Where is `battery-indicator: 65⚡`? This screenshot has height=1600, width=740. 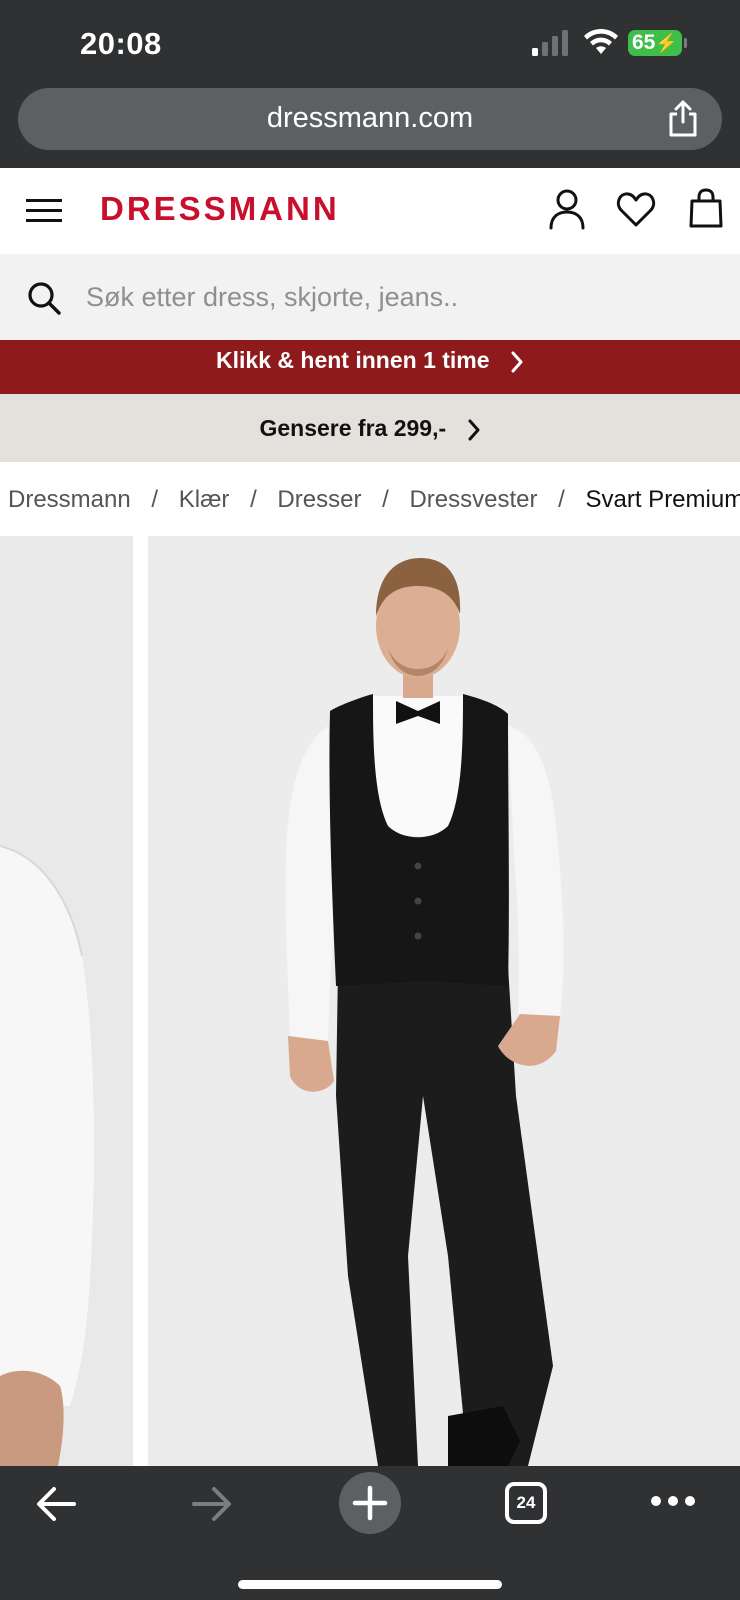
battery-indicator: 65⚡ is located at coordinates (657, 43).